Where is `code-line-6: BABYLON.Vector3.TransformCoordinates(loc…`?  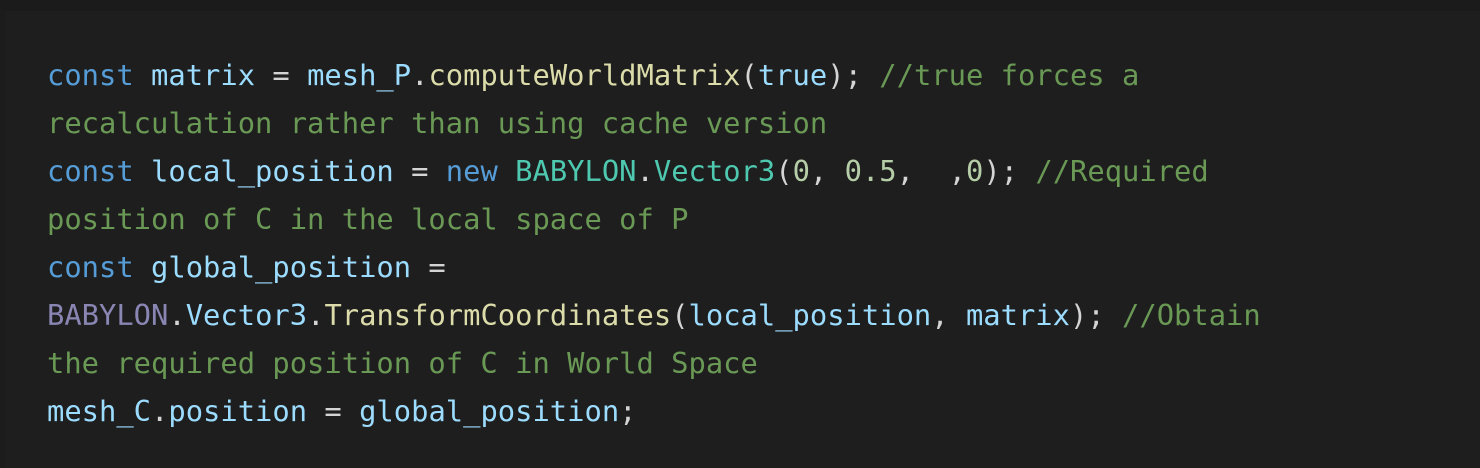 code-line-6: BABYLON.Vector3.TransformCoordinates(loc… is located at coordinates (654, 315).